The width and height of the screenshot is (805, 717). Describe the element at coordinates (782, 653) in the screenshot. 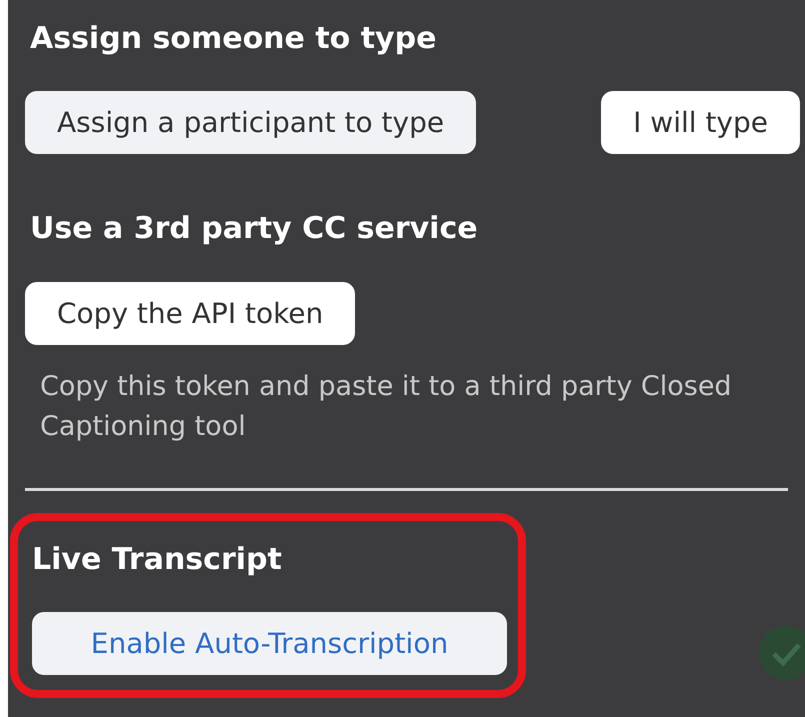

I see `check-icon` at that location.